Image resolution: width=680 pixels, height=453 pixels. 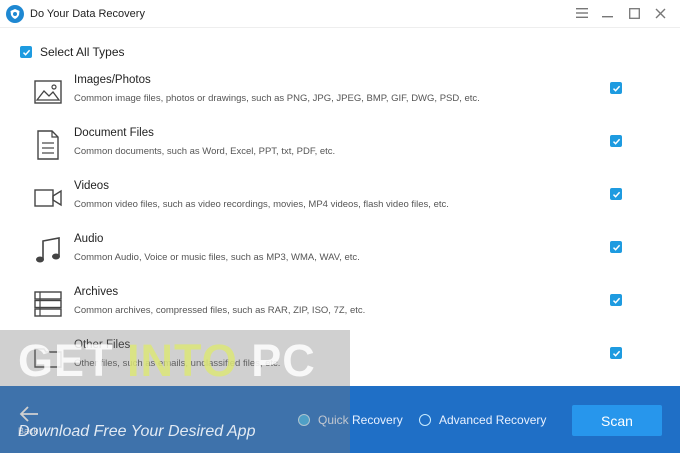 What do you see at coordinates (137, 431) in the screenshot?
I see `watermark-subtitle: Download Free Your Desired App` at bounding box center [137, 431].